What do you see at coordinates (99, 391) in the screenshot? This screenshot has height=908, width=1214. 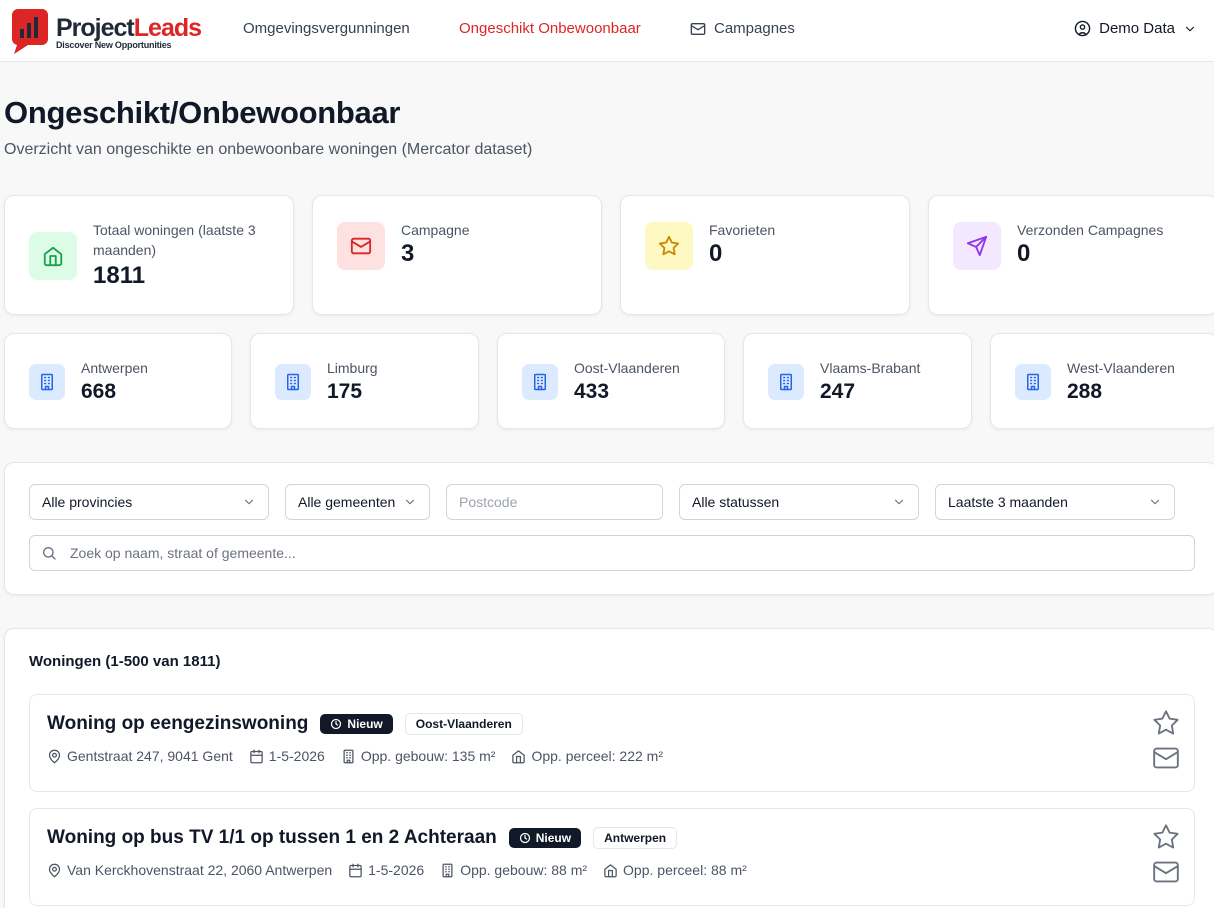 I see `province-value: 668` at bounding box center [99, 391].